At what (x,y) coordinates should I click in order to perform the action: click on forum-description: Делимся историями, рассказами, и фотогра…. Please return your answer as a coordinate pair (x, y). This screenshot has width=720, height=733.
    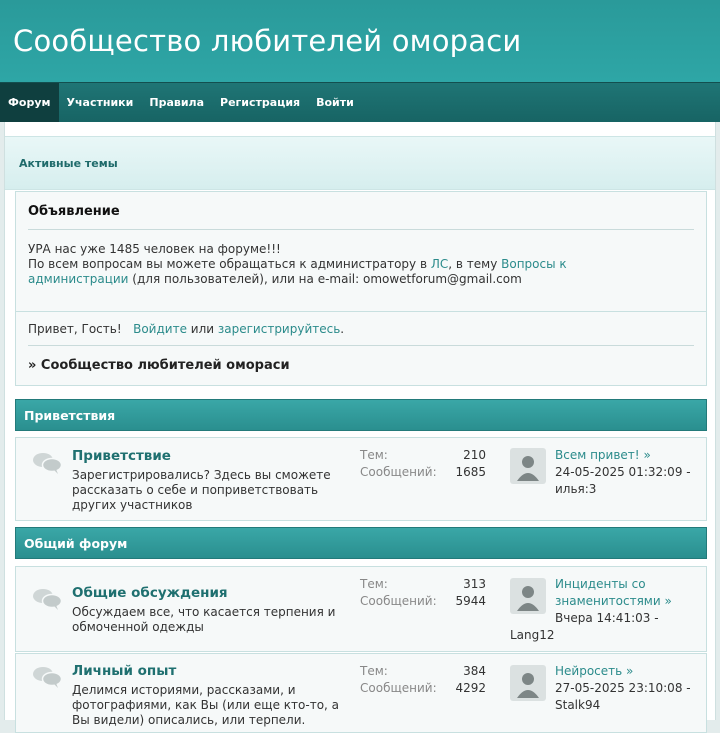
    Looking at the image, I should click on (206, 705).